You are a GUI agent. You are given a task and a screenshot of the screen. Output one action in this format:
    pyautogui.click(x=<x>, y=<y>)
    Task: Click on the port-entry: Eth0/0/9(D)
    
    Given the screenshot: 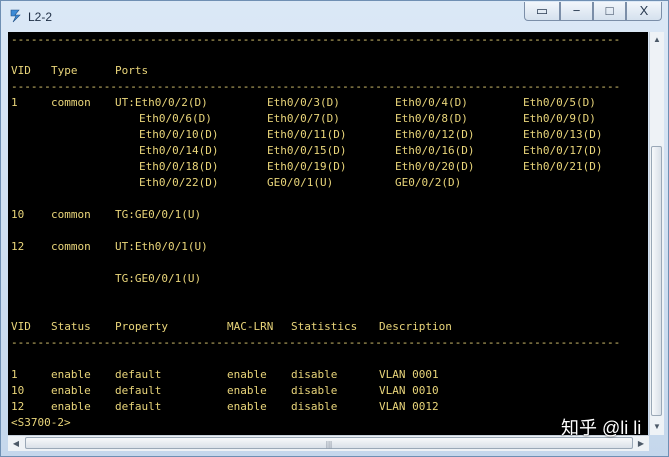 What is the action you would take?
    pyautogui.click(x=559, y=118)
    